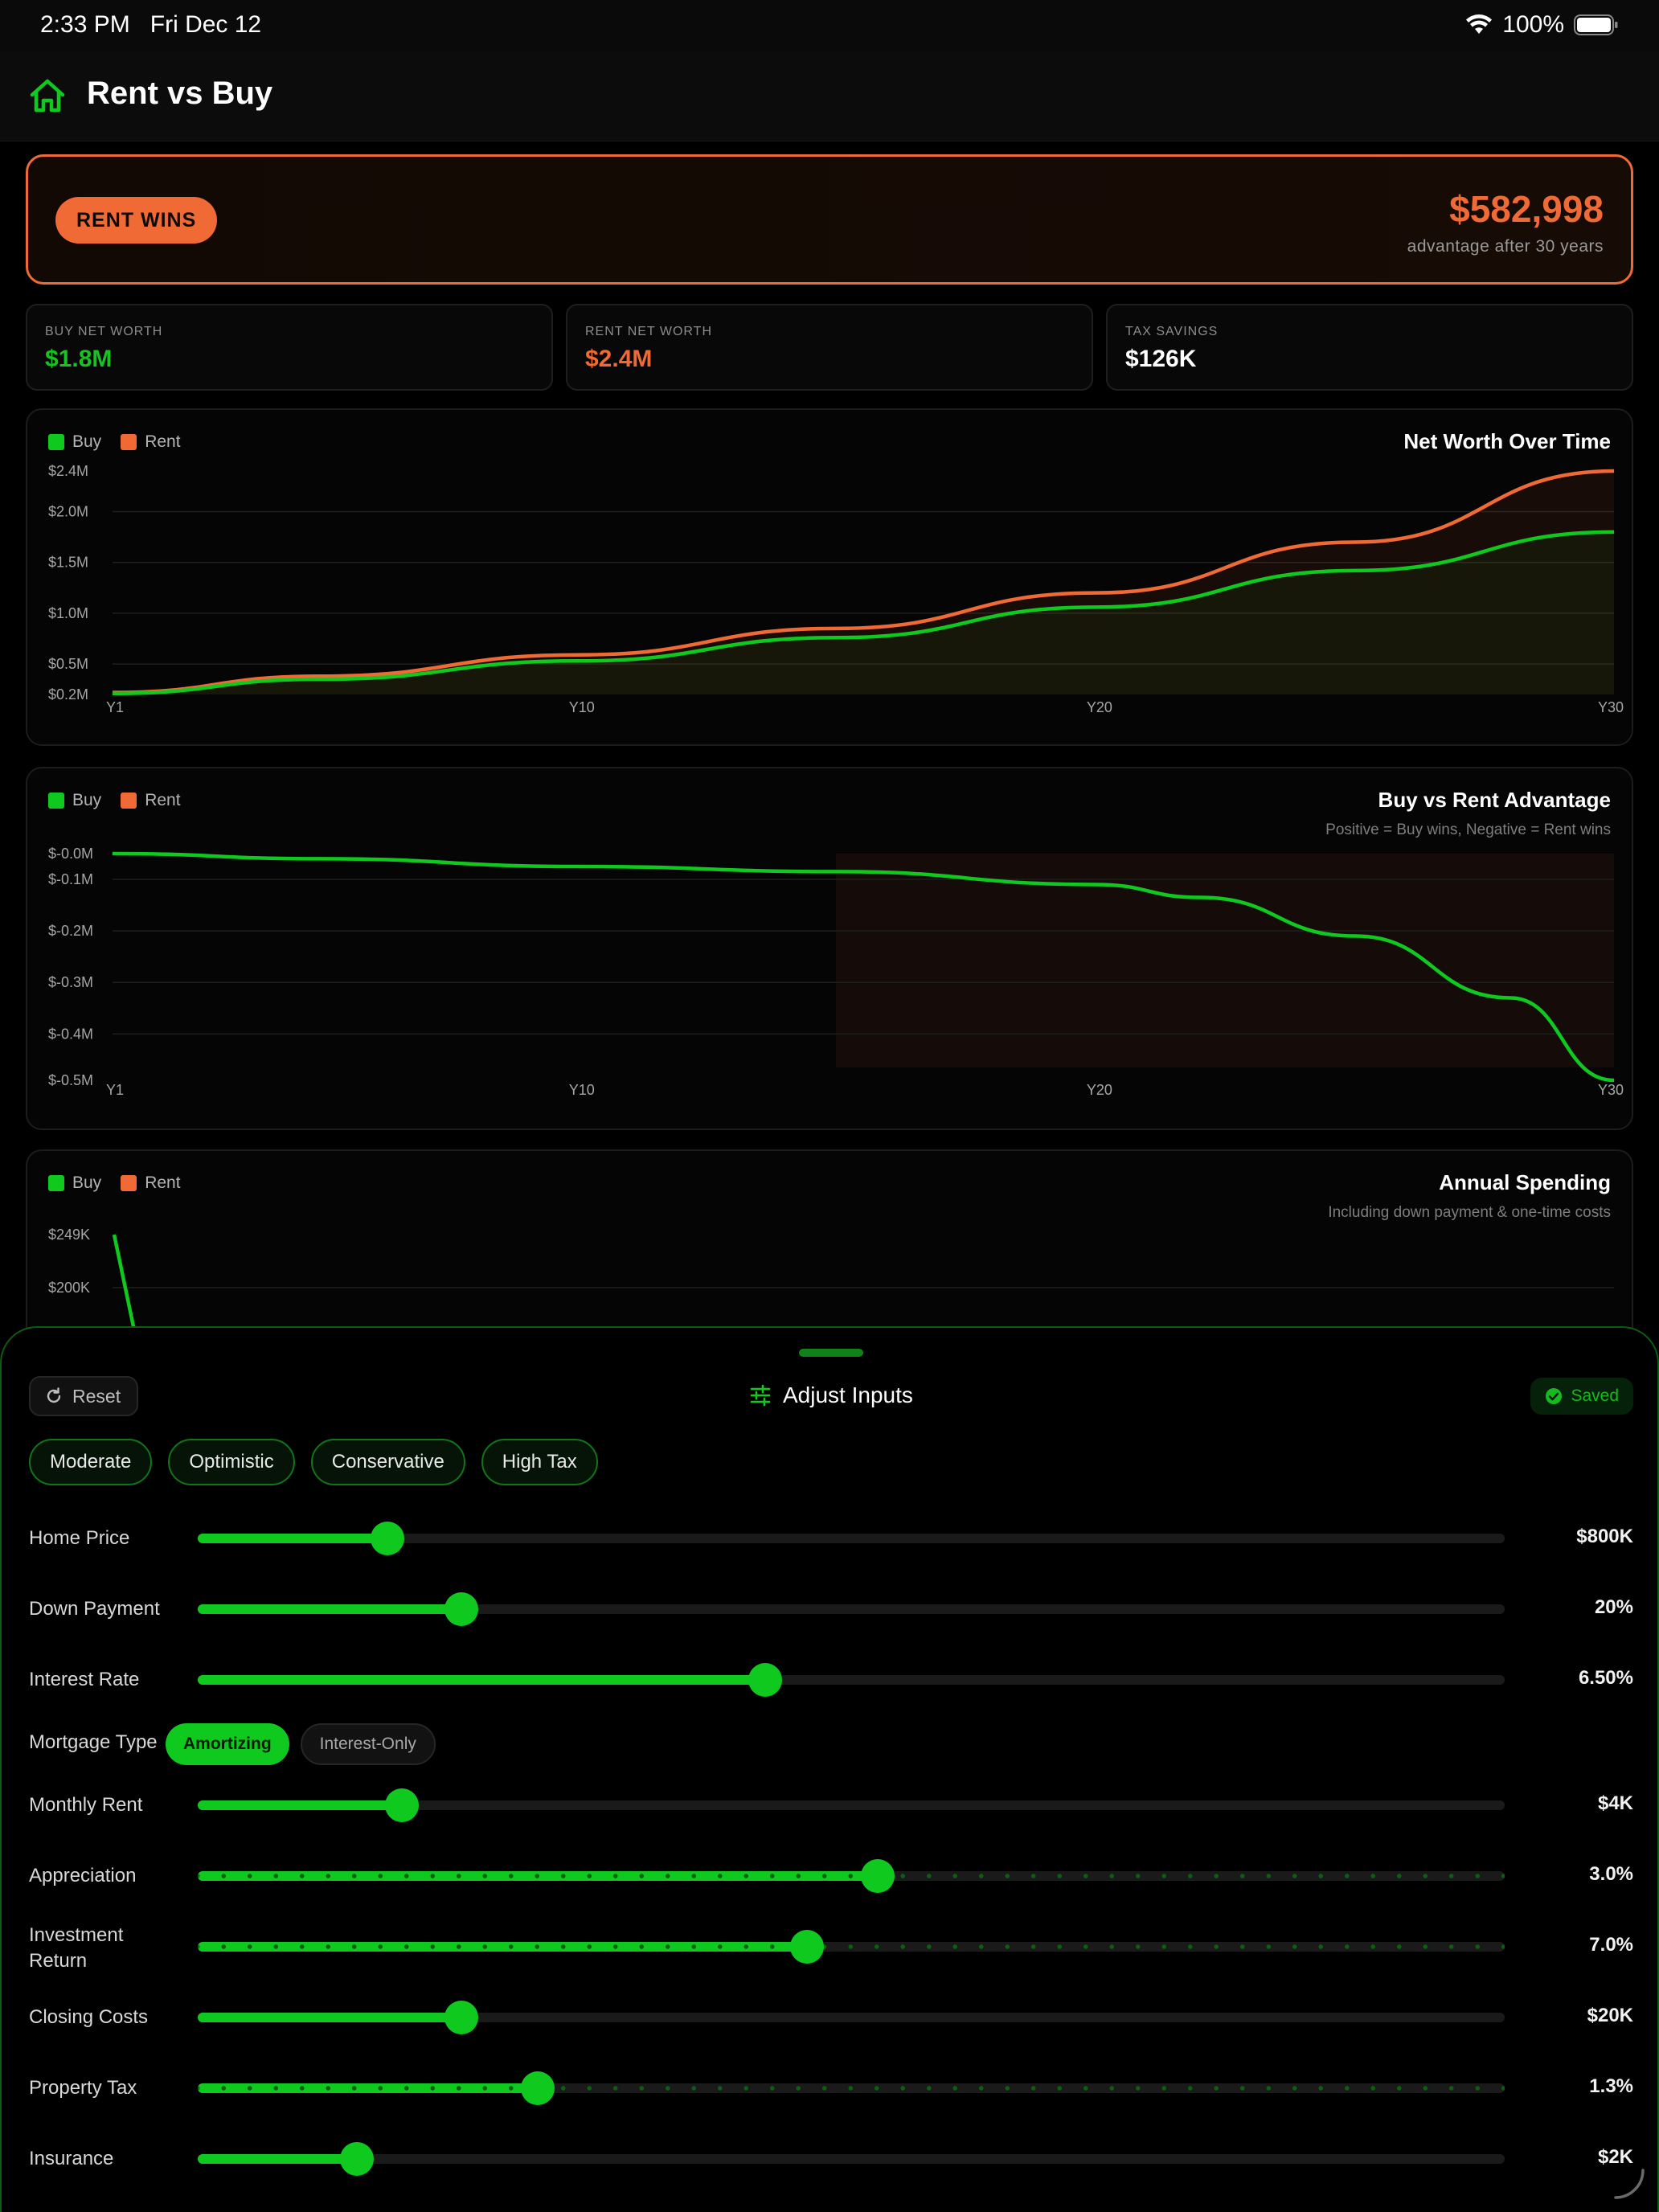 The width and height of the screenshot is (1659, 2212). What do you see at coordinates (829, 96) in the screenshot?
I see `nav-bar: Rent vs Buy` at bounding box center [829, 96].